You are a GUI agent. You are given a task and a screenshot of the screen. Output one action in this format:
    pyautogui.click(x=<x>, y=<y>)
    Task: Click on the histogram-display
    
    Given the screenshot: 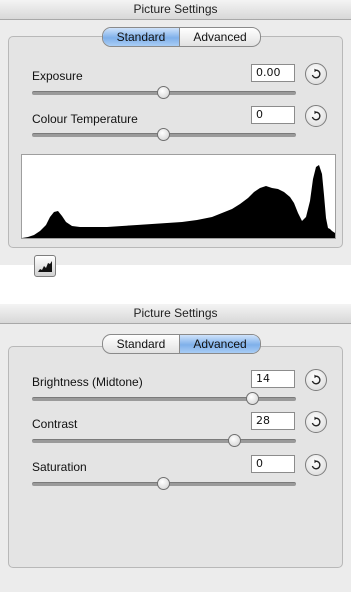 What is the action you would take?
    pyautogui.click(x=178, y=196)
    